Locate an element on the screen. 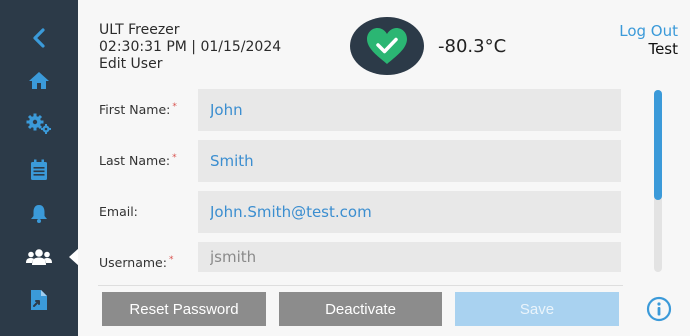 This screenshot has height=336, width=690. status-indicator is located at coordinates (387, 46).